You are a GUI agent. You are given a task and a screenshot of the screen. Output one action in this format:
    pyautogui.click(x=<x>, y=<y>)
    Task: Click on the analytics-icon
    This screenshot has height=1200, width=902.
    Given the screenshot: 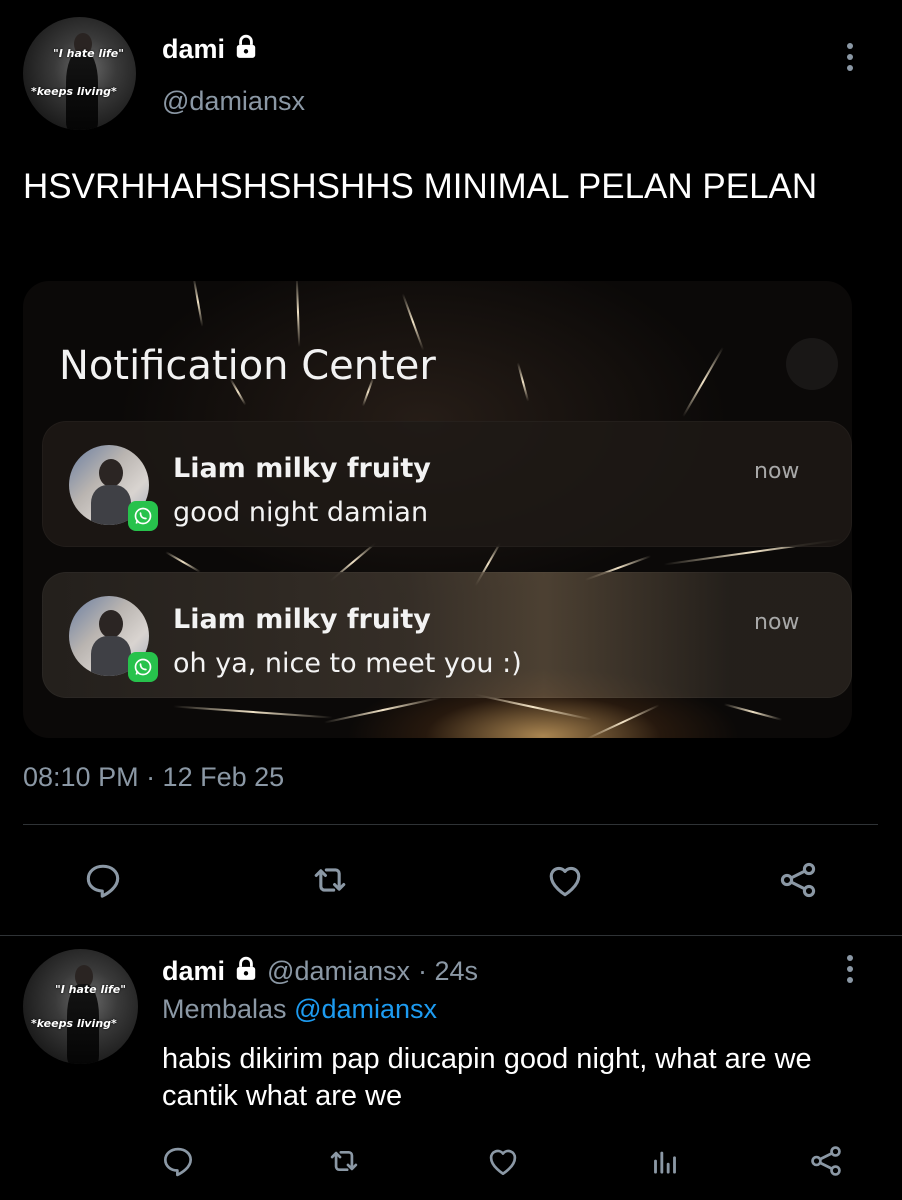 What is the action you would take?
    pyautogui.click(x=665, y=1161)
    